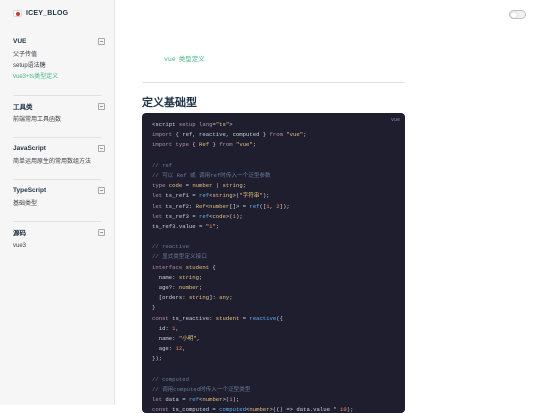 This screenshot has width=540, height=413. I want to click on code-line: id: 1,, so click(165, 328).